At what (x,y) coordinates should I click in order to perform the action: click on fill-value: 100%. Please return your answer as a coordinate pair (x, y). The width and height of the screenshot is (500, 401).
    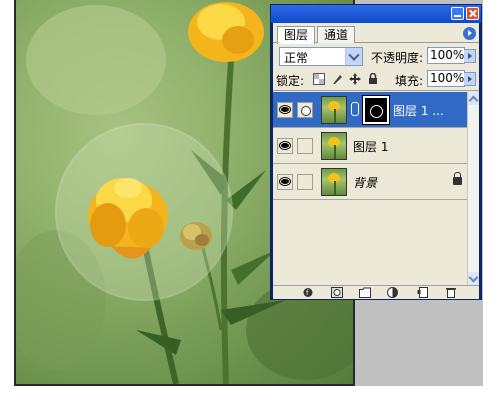
    Looking at the image, I should click on (447, 78).